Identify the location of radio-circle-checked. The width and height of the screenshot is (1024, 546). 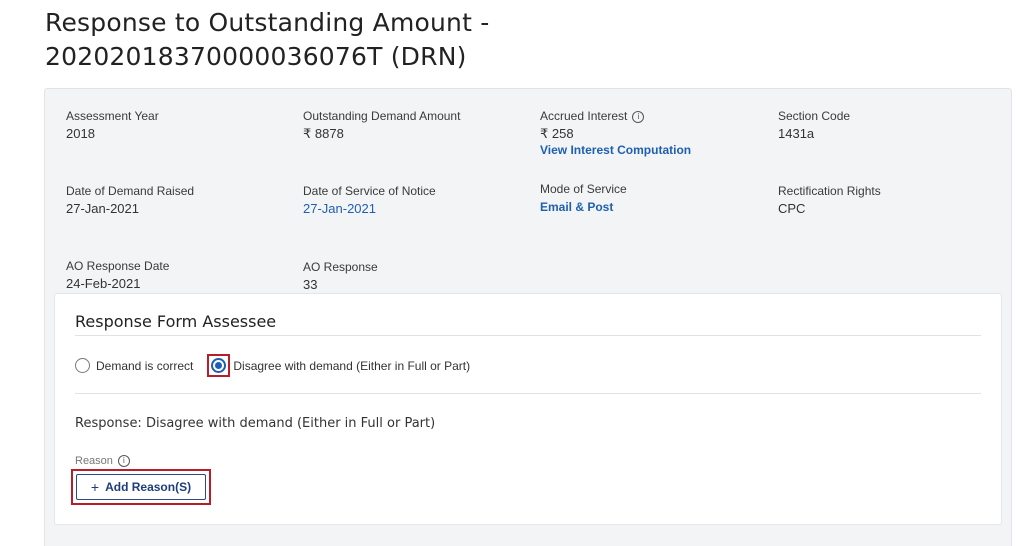
(219, 365).